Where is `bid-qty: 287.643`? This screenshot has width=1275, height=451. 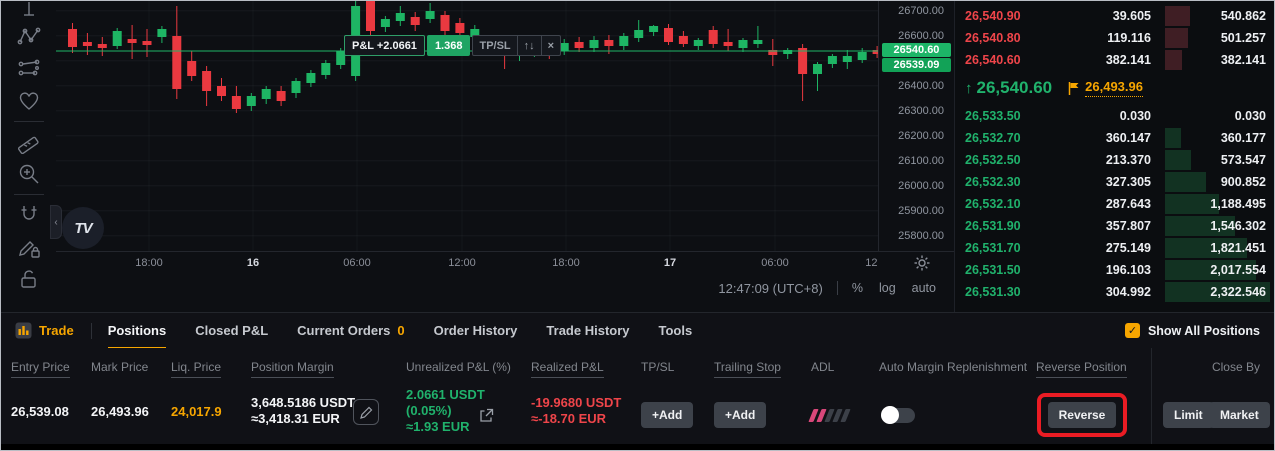 bid-qty: 287.643 is located at coordinates (1128, 204).